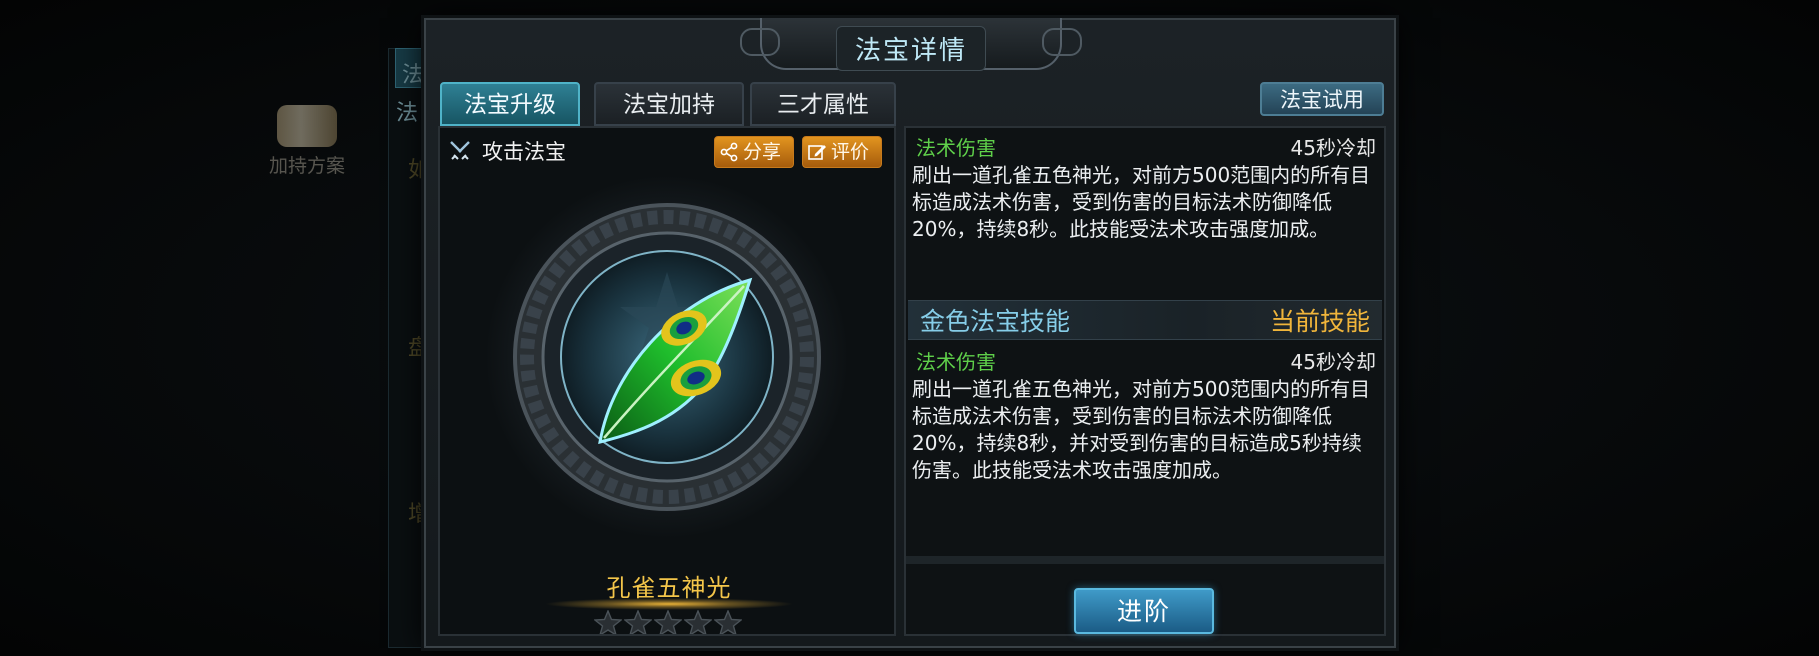  Describe the element at coordinates (460, 150) in the screenshot. I see `crossed-swords-icon` at that location.